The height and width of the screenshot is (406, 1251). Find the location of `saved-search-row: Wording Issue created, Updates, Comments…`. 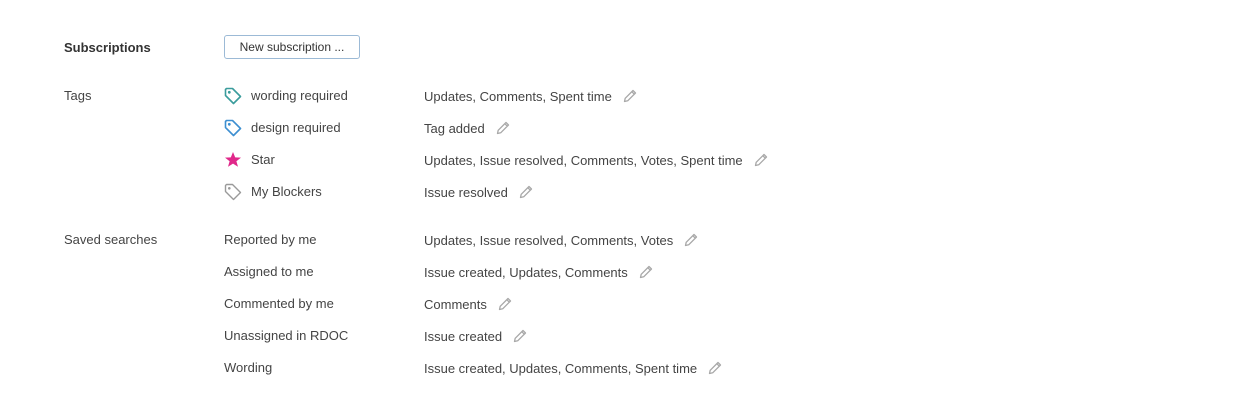

saved-search-row: Wording Issue created, Updates, Comments… is located at coordinates (625, 368).